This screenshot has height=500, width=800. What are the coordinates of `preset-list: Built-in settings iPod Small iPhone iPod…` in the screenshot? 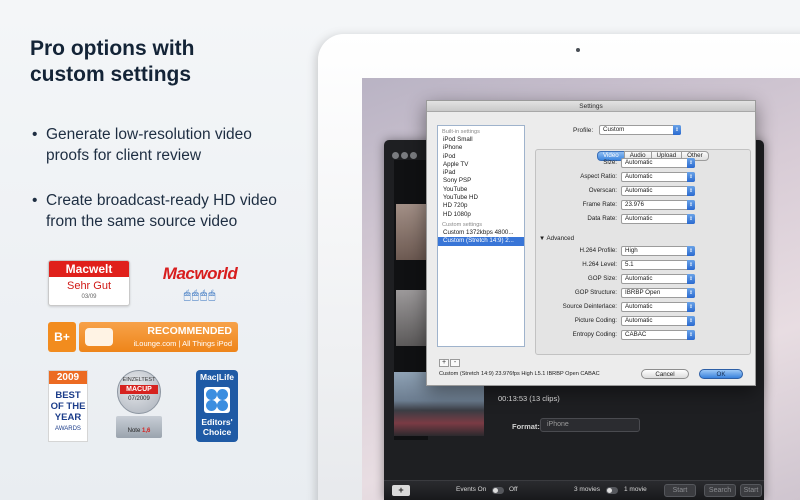 It's located at (481, 236).